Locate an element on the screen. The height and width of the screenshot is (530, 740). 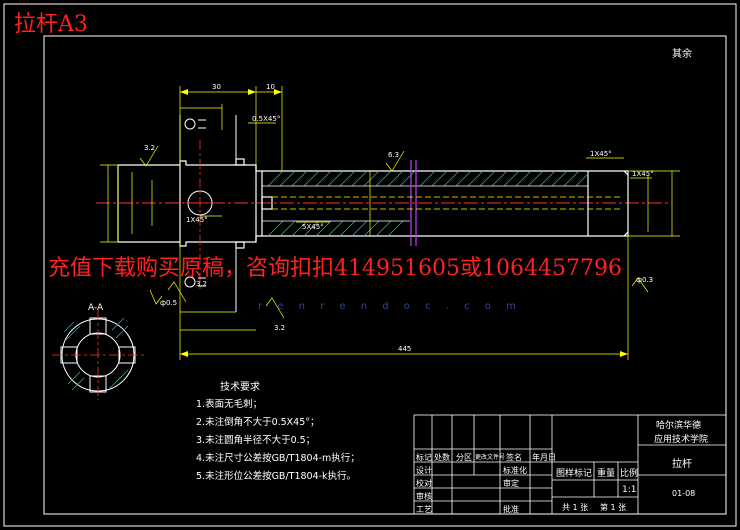
tb-drawing-no: 01-08 is located at coordinates (684, 493).